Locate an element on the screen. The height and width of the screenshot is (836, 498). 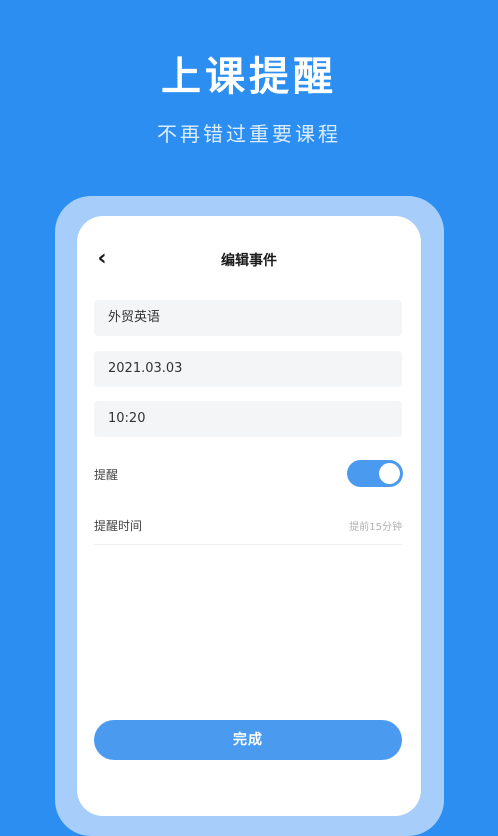
hero-subtitle: 不再错过重要课程 is located at coordinates (249, 134).